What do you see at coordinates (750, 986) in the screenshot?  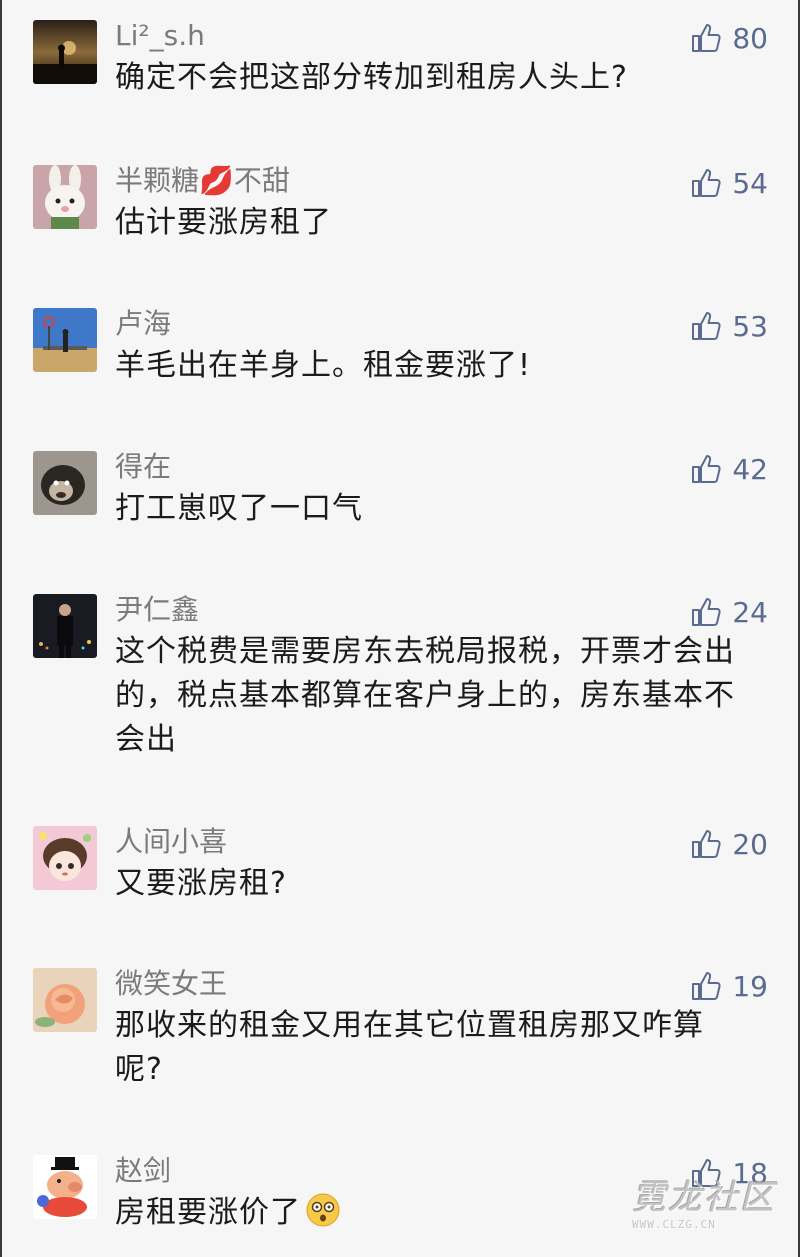 I see `like-count: 19` at bounding box center [750, 986].